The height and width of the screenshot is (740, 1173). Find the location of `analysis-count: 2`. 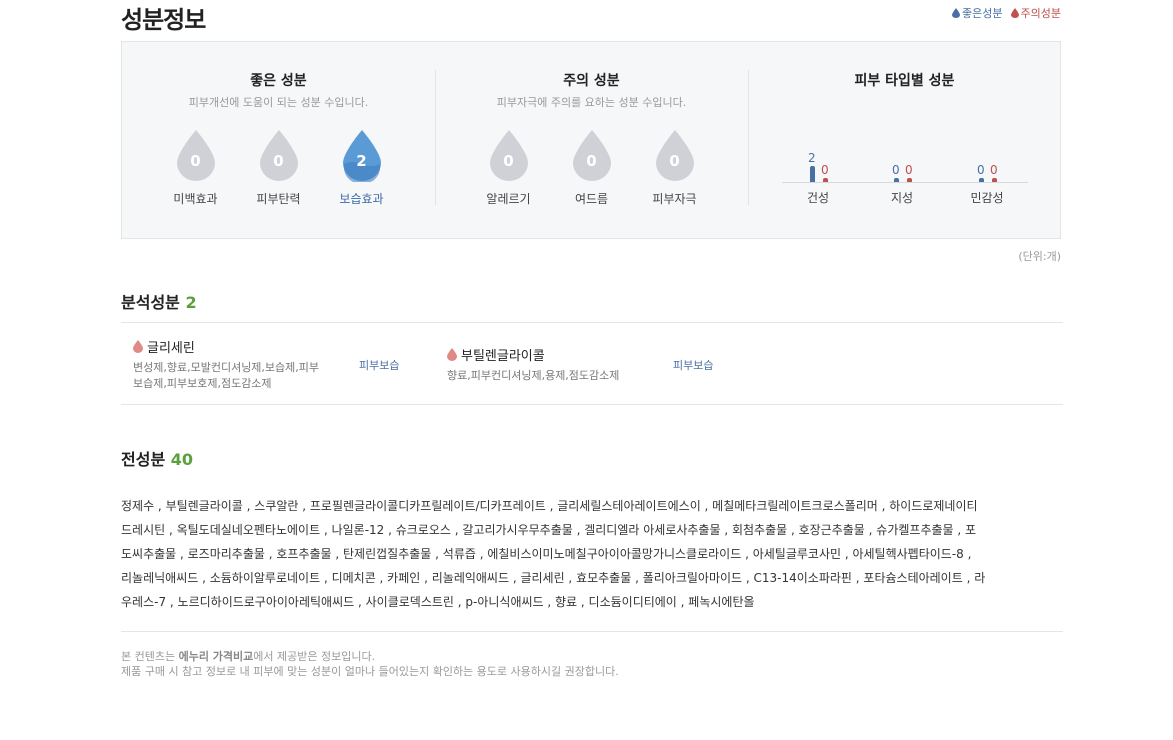

analysis-count: 2 is located at coordinates (191, 302).